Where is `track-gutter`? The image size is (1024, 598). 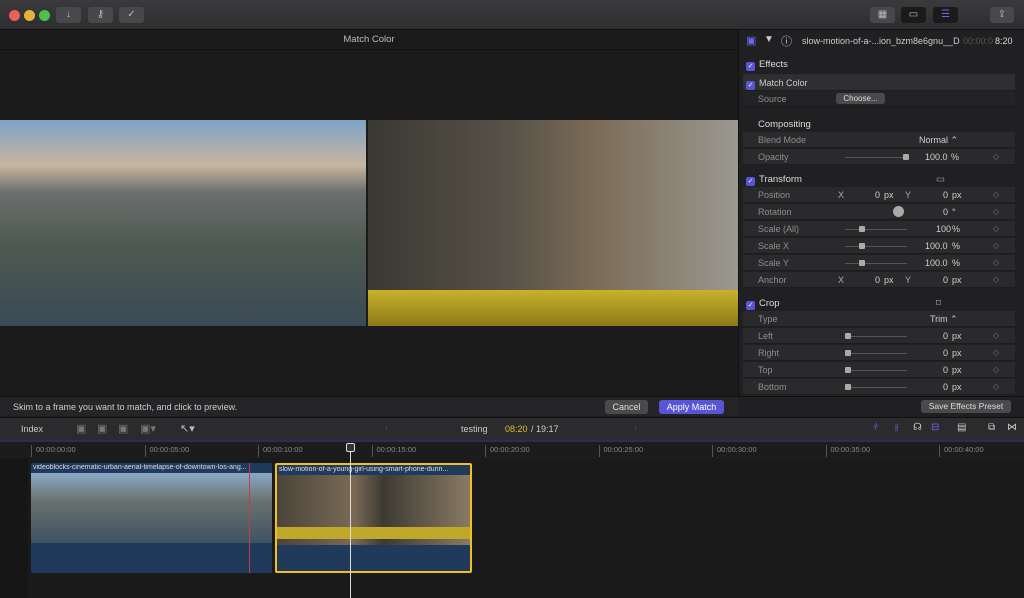
track-gutter is located at coordinates (14, 528).